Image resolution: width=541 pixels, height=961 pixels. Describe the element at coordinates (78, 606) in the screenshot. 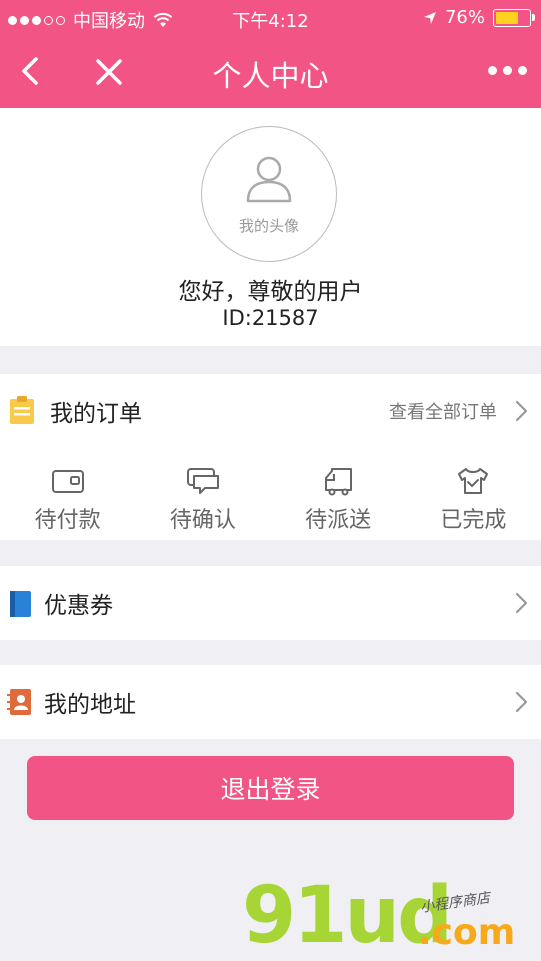

I see `coupons-label: 优惠券` at that location.